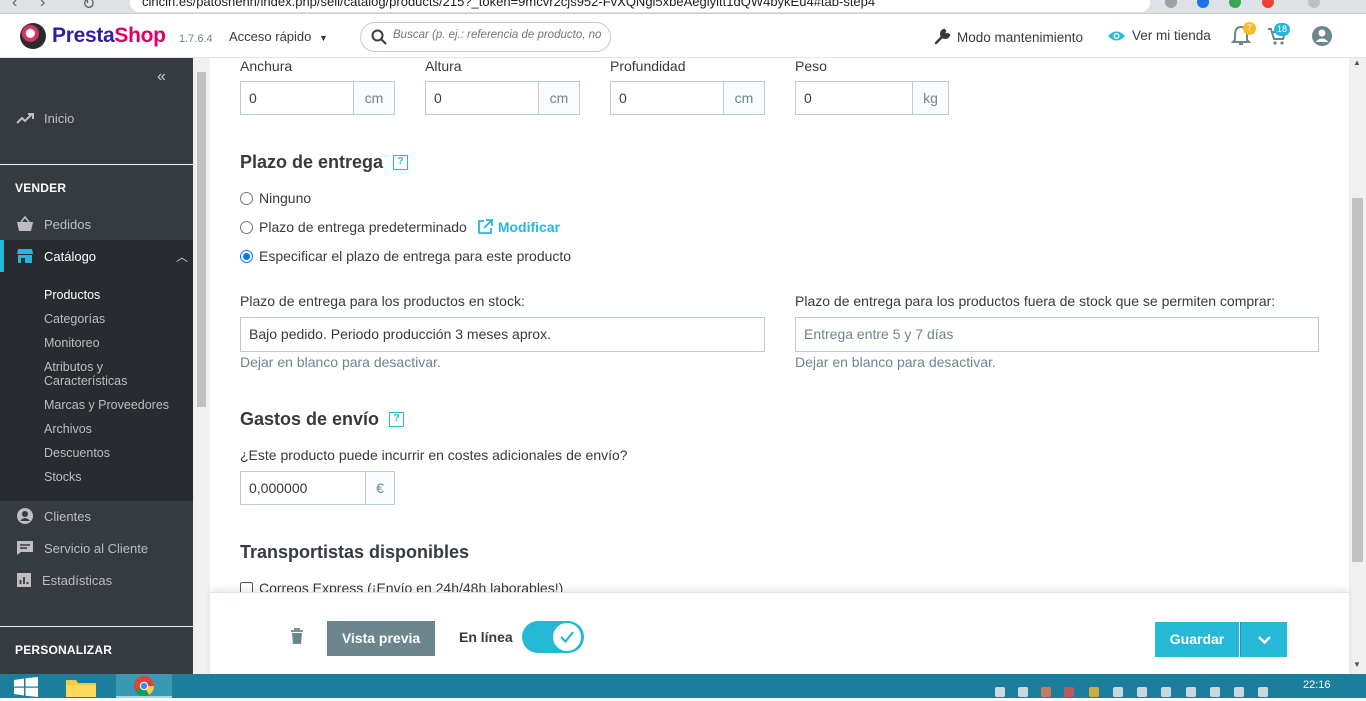 This screenshot has width=1366, height=701. What do you see at coordinates (1159, 35) in the screenshot?
I see `view-store-link: Ver mi tienda` at bounding box center [1159, 35].